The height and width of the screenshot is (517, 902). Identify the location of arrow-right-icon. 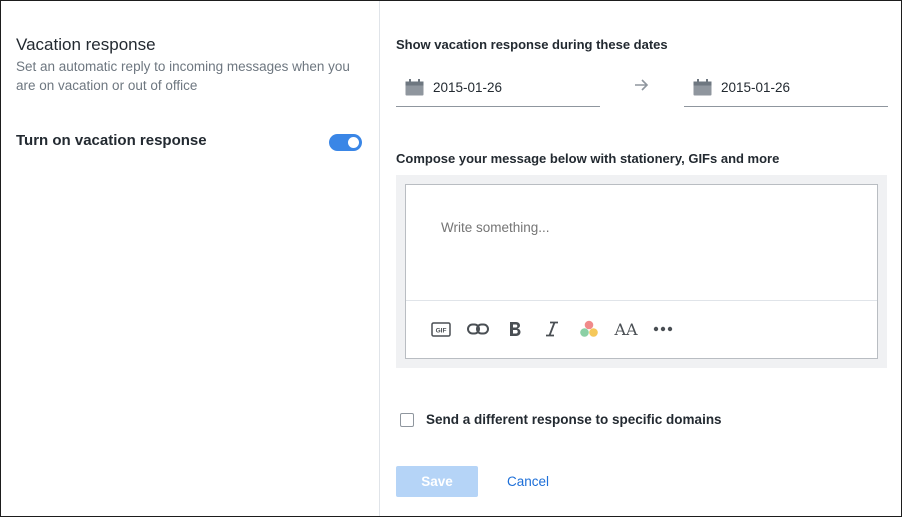
(641, 87).